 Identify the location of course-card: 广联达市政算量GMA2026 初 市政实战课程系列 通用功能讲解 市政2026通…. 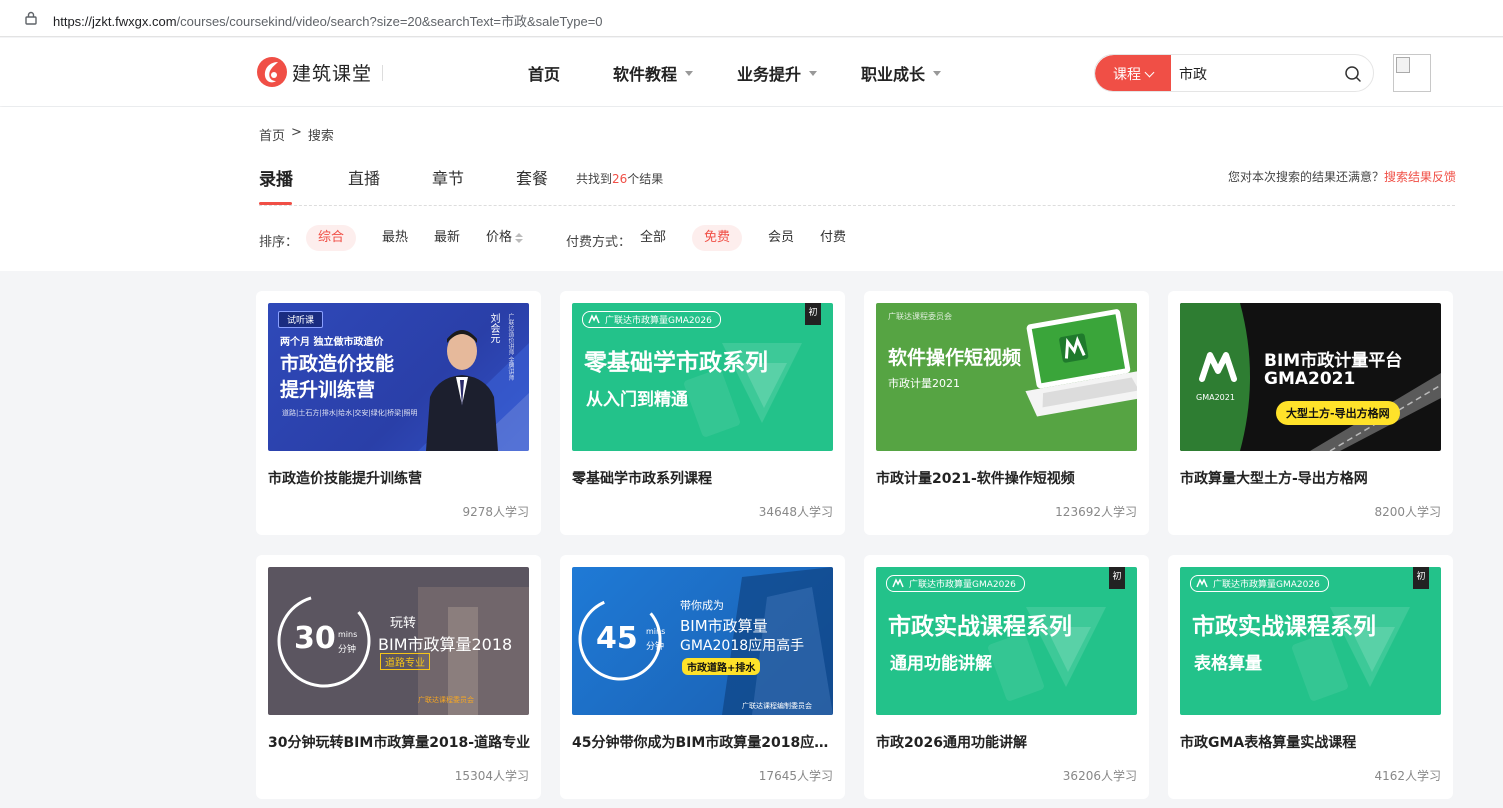
(1006, 677).